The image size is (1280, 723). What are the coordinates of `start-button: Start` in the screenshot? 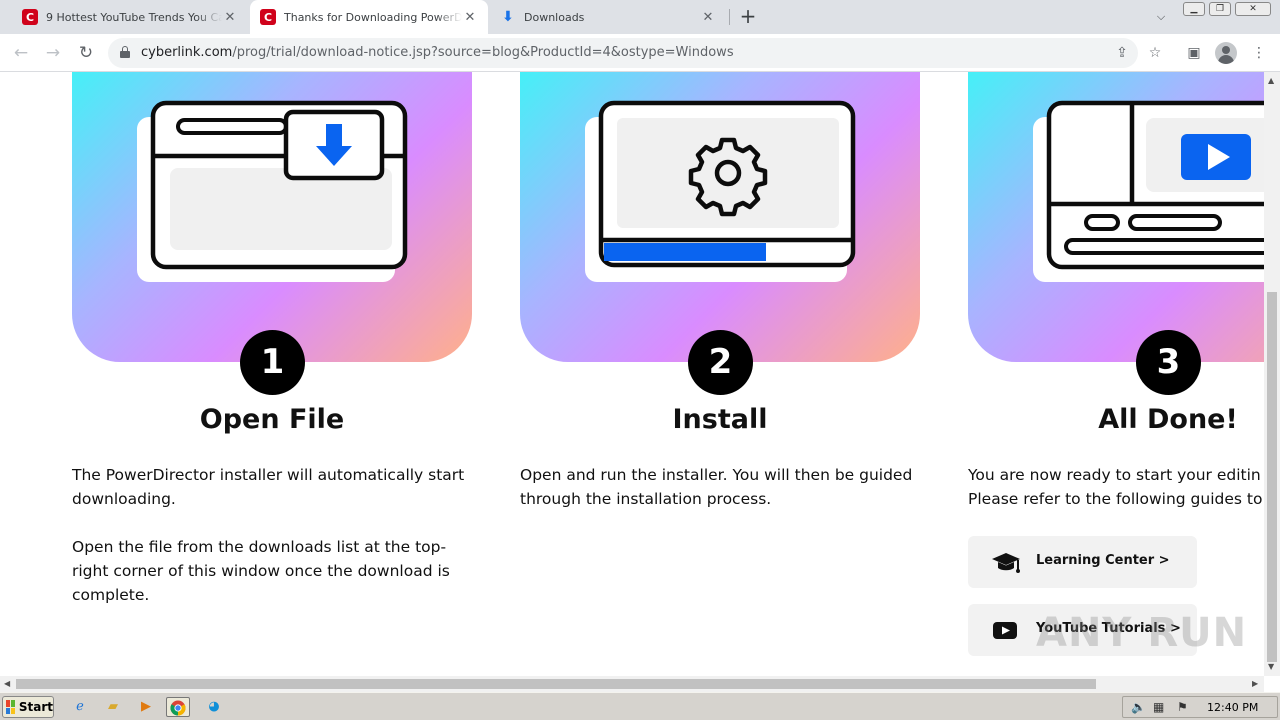 It's located at (28, 707).